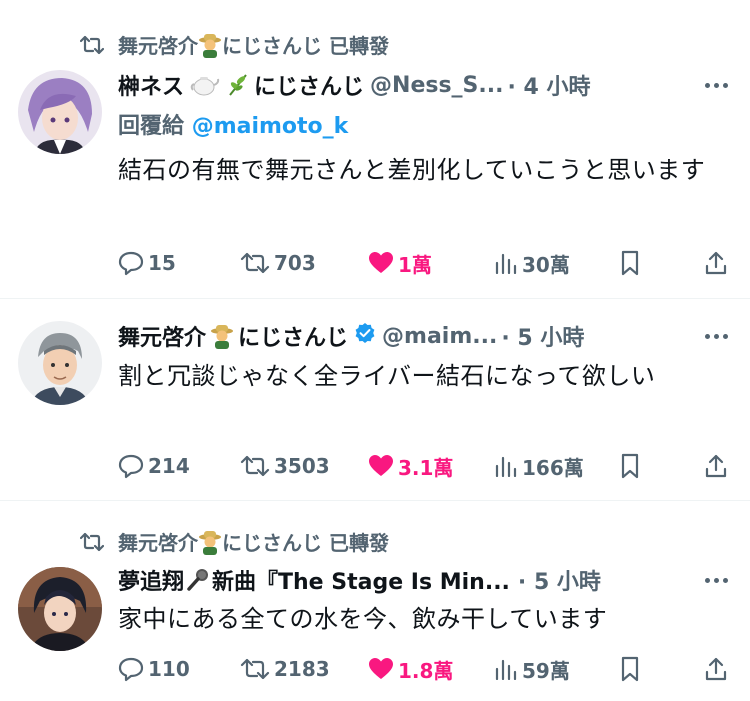  I want to click on display-name: 舞元啓介, so click(162, 336).